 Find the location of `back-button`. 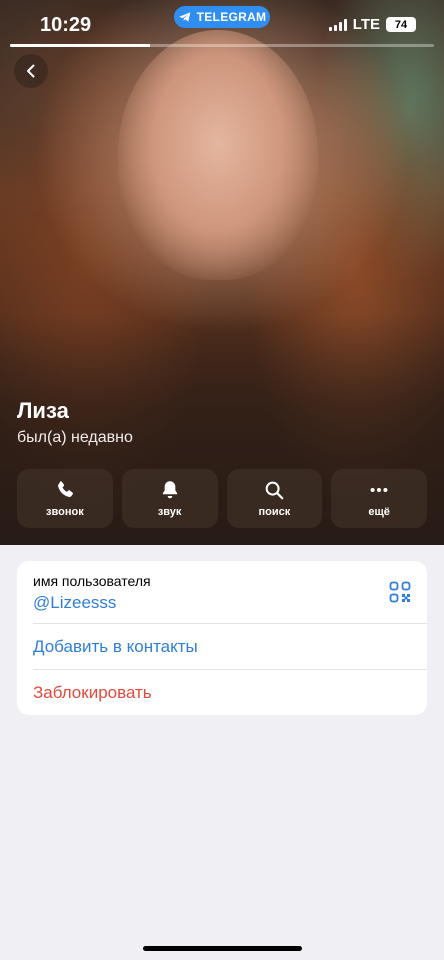

back-button is located at coordinates (31, 71).